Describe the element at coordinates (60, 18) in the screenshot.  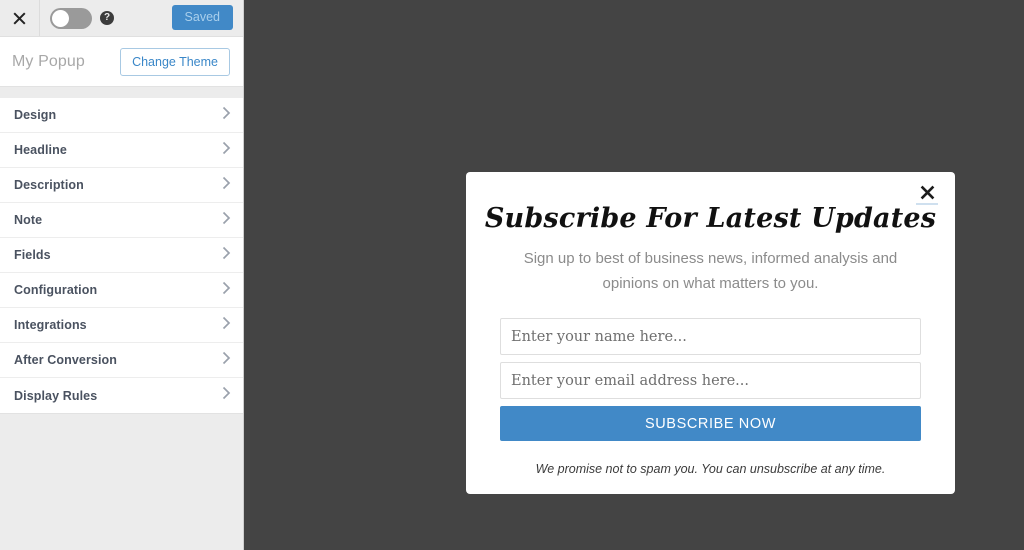
I see `toggle-knob` at that location.